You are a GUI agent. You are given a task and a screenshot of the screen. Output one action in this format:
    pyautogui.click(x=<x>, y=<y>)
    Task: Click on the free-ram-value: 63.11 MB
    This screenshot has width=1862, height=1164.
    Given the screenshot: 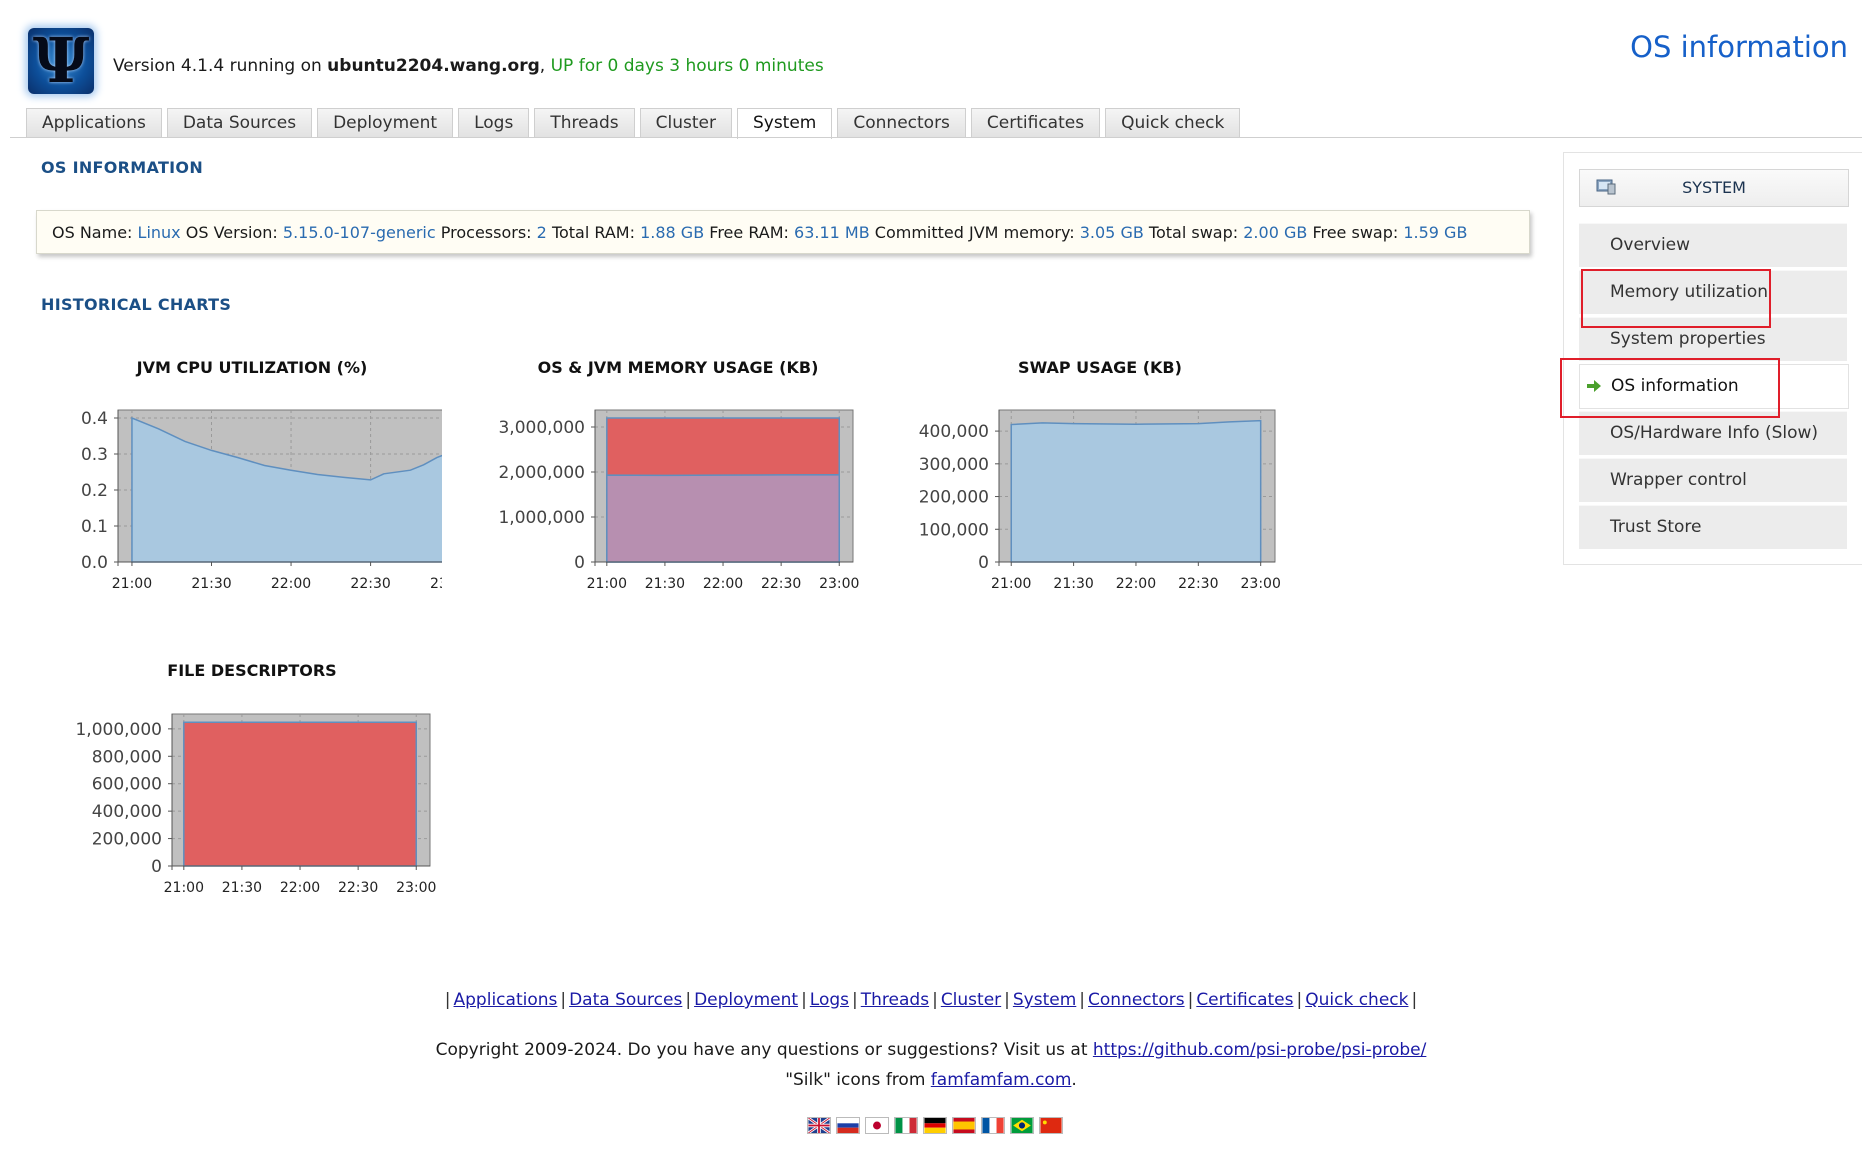 What is the action you would take?
    pyautogui.click(x=832, y=232)
    